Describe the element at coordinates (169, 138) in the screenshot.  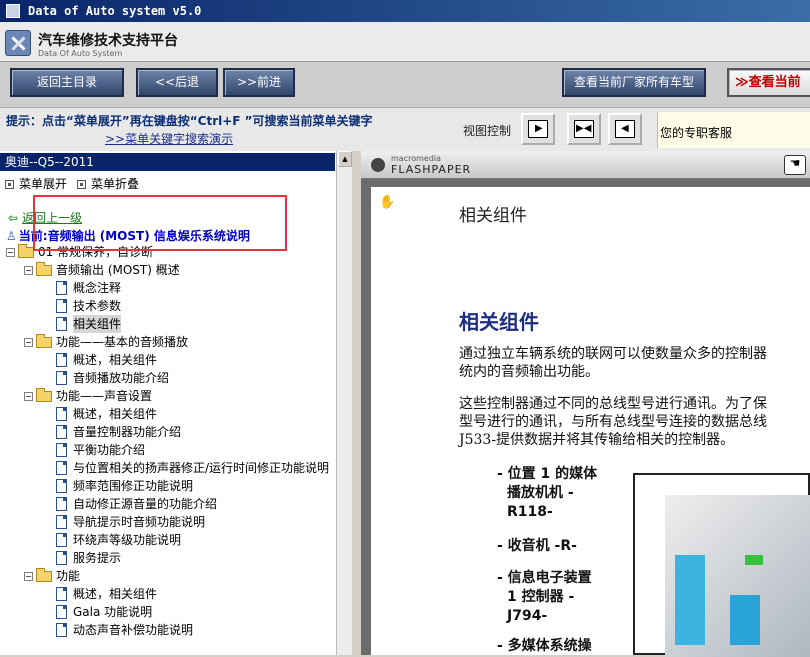
I see `search-demo-link: >>菜单关键字搜索演示` at that location.